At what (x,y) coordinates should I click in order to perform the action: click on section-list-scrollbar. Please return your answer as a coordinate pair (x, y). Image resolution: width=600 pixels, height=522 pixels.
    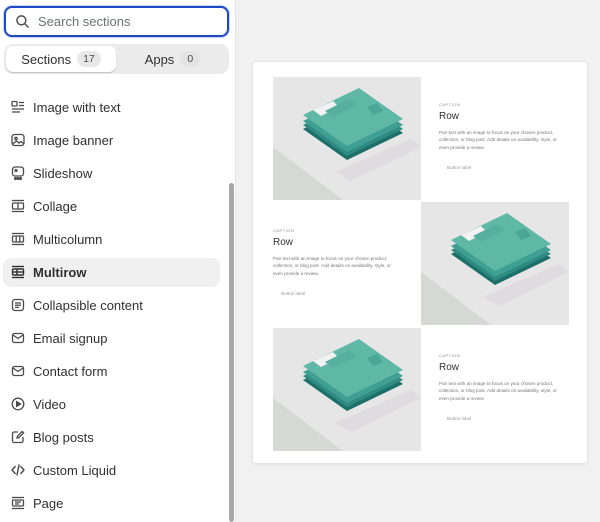
    Looking at the image, I should click on (231, 352).